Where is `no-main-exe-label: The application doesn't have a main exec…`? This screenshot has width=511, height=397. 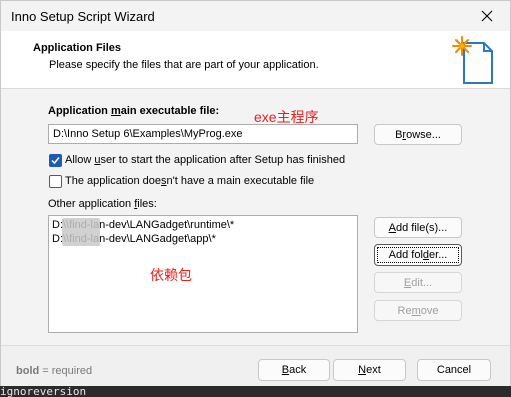
no-main-exe-label: The application doesn't have a main exec… is located at coordinates (190, 181).